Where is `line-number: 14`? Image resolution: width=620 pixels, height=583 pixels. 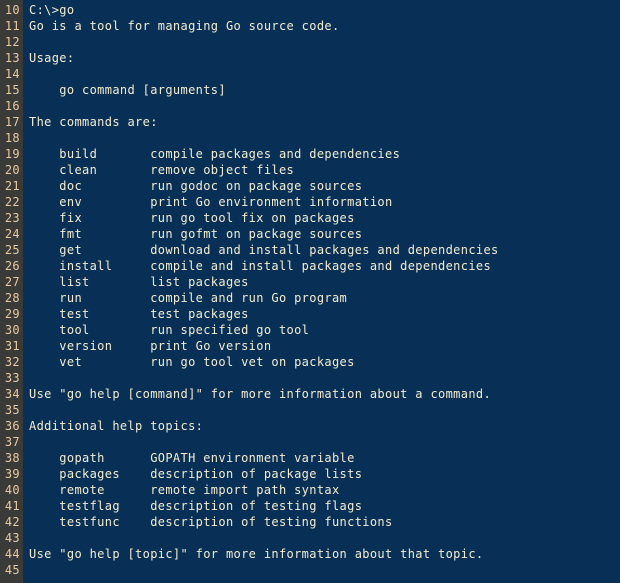 line-number: 14 is located at coordinates (12, 74).